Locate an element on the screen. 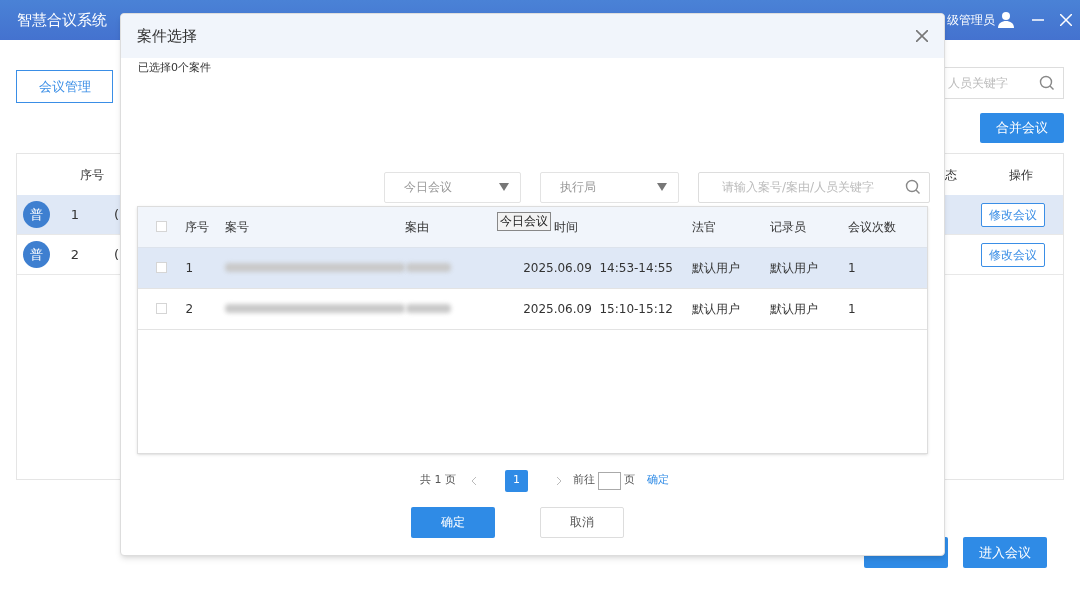 Image resolution: width=1080 pixels, height=601 pixels. goto-link: 确定 is located at coordinates (658, 480).